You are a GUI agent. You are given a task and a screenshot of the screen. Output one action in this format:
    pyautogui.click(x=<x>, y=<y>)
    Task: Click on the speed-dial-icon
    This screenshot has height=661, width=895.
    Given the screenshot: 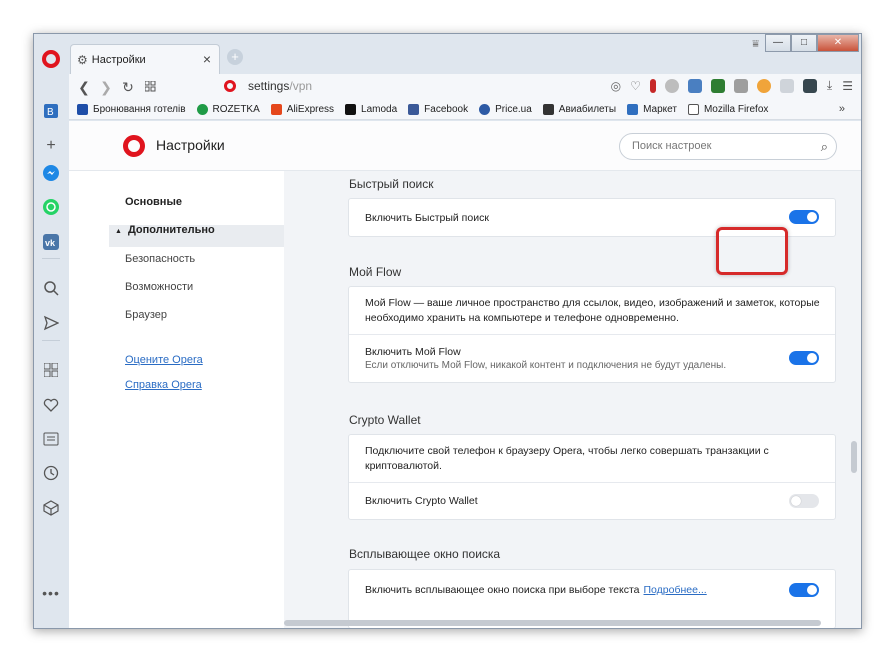 What is the action you would take?
    pyautogui.click(x=51, y=370)
    